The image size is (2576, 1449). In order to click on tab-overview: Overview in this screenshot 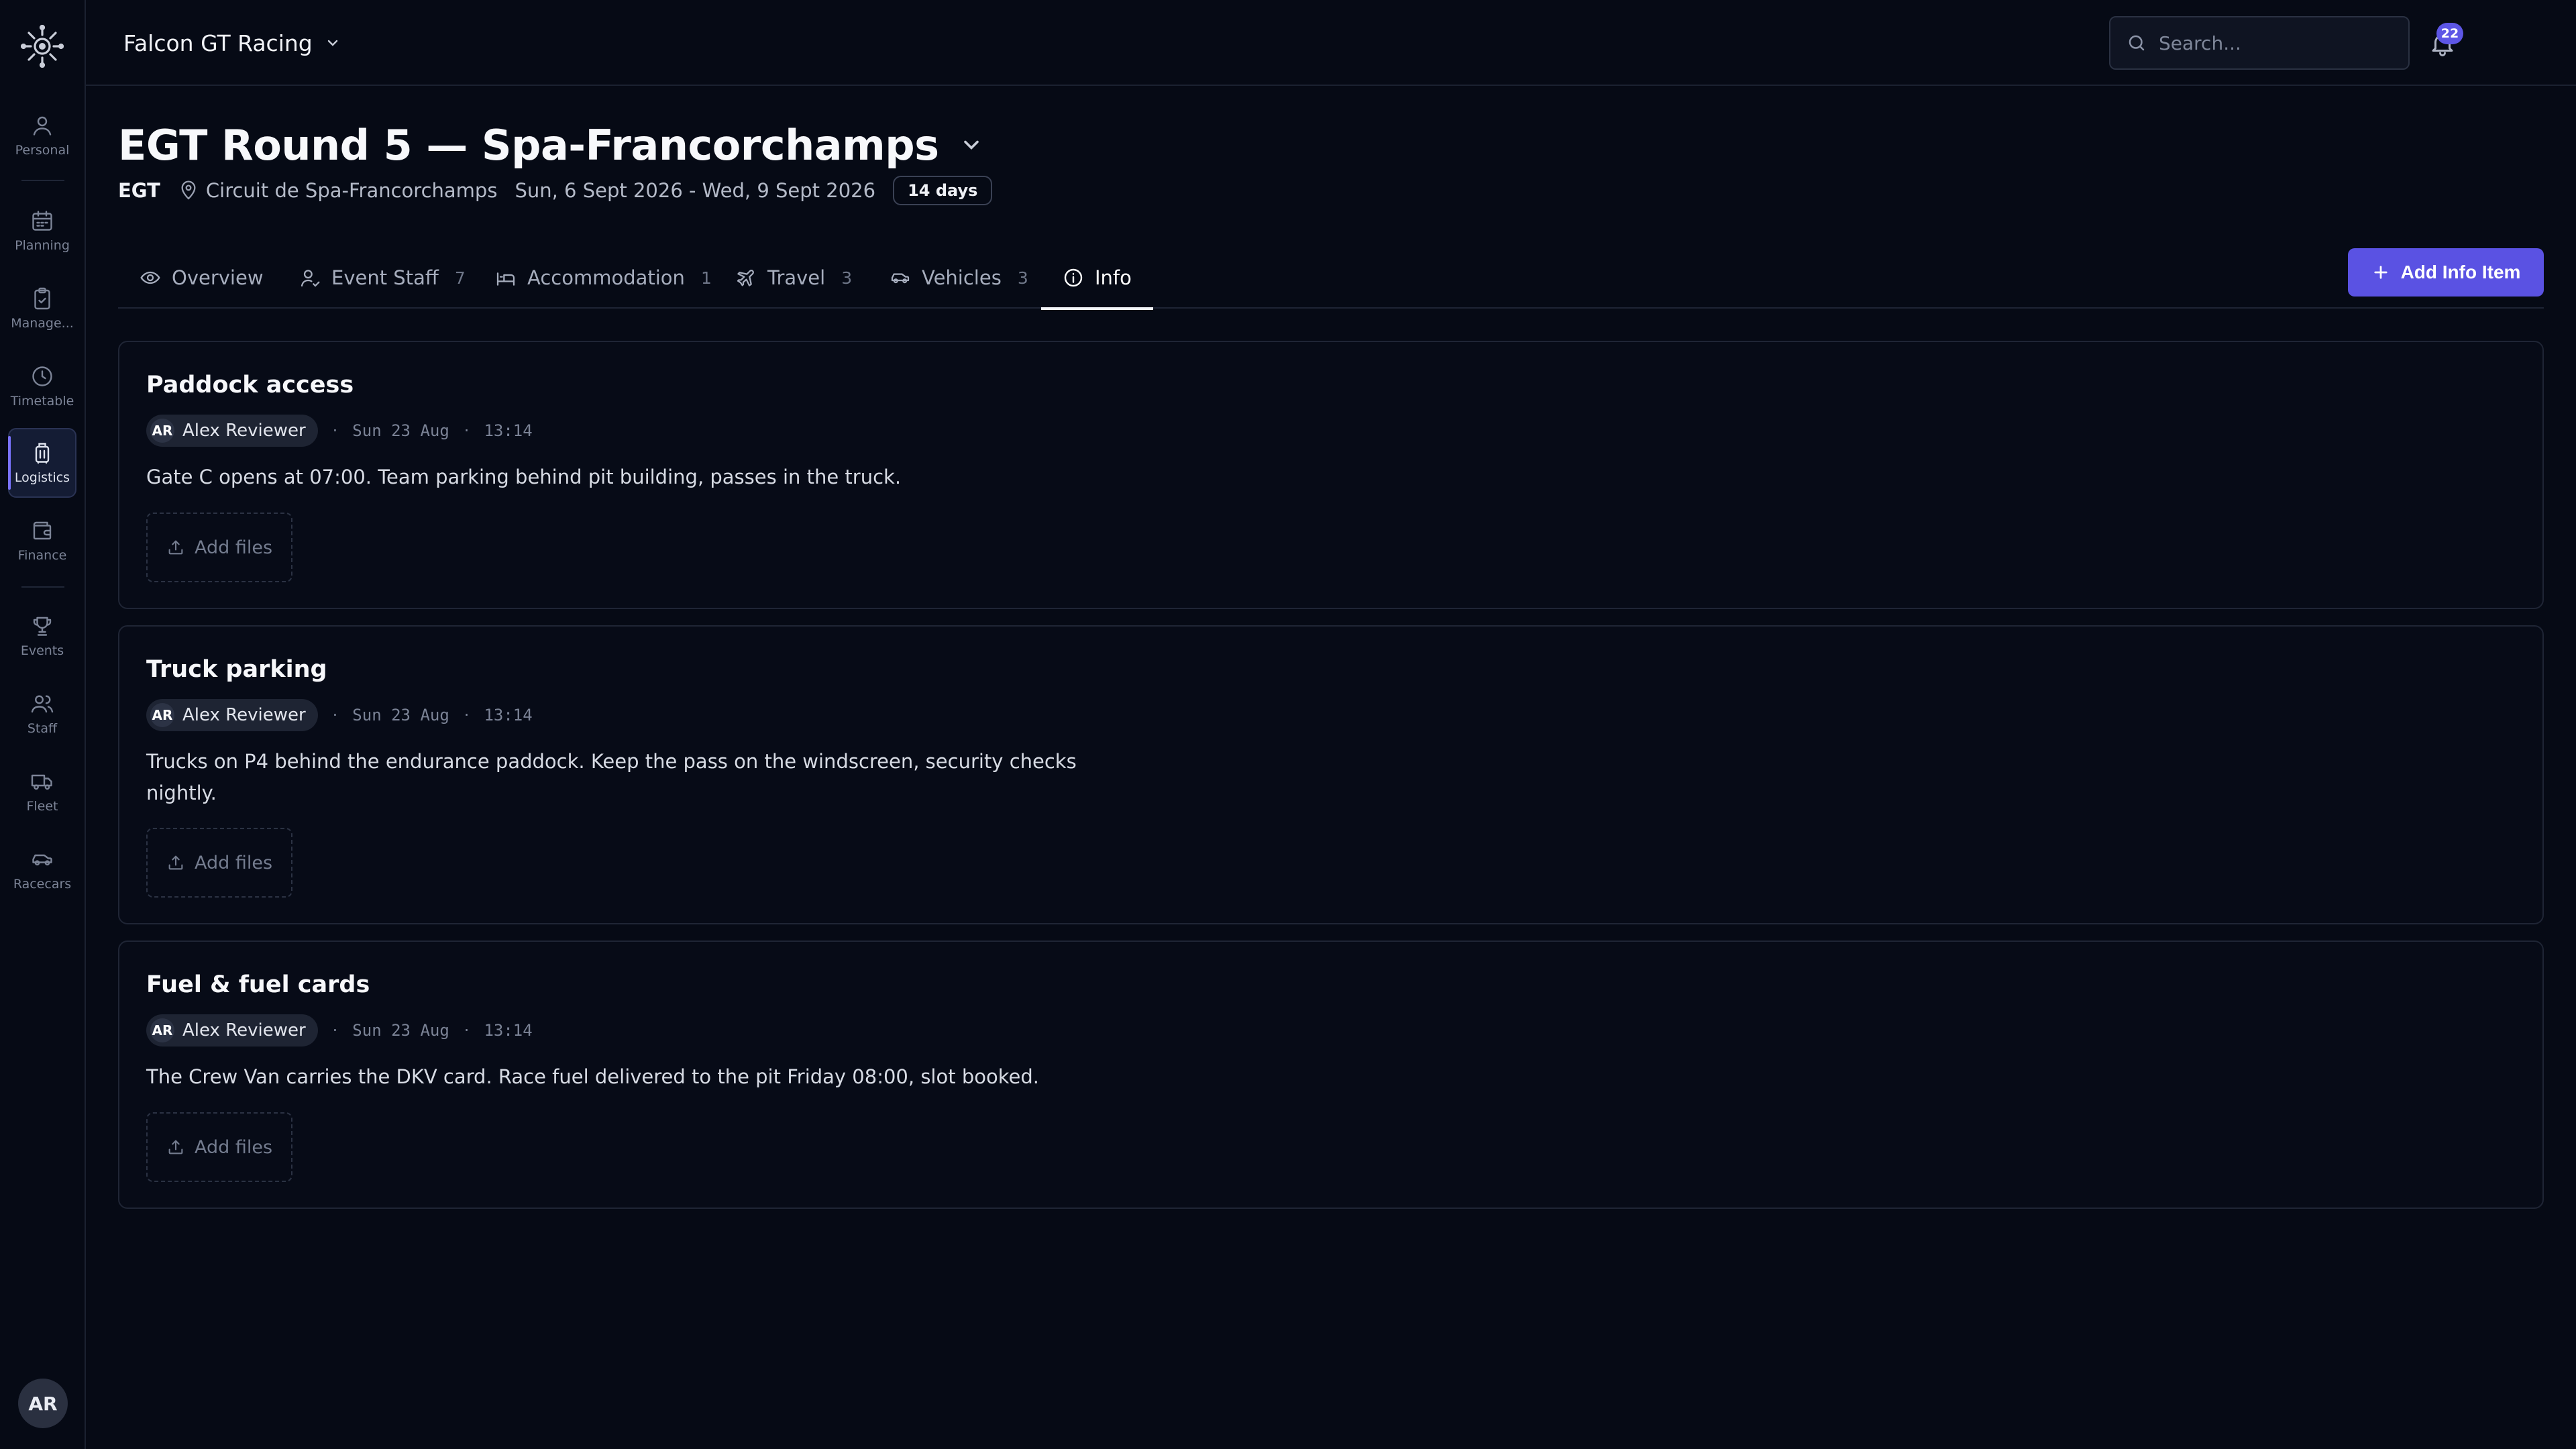, I will do `click(202, 278)`.